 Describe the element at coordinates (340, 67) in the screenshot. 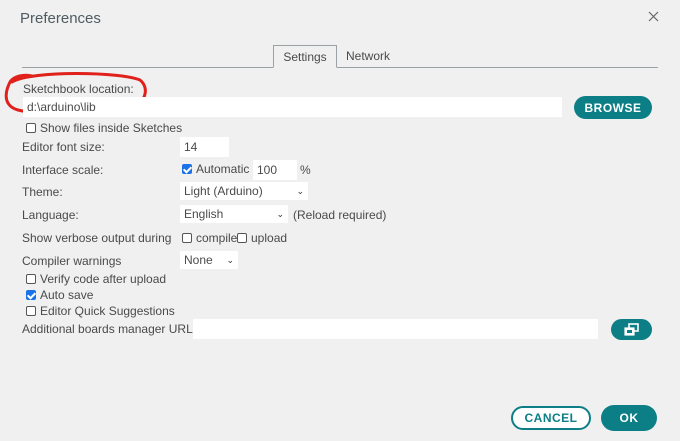

I see `tab-bar-divider` at that location.